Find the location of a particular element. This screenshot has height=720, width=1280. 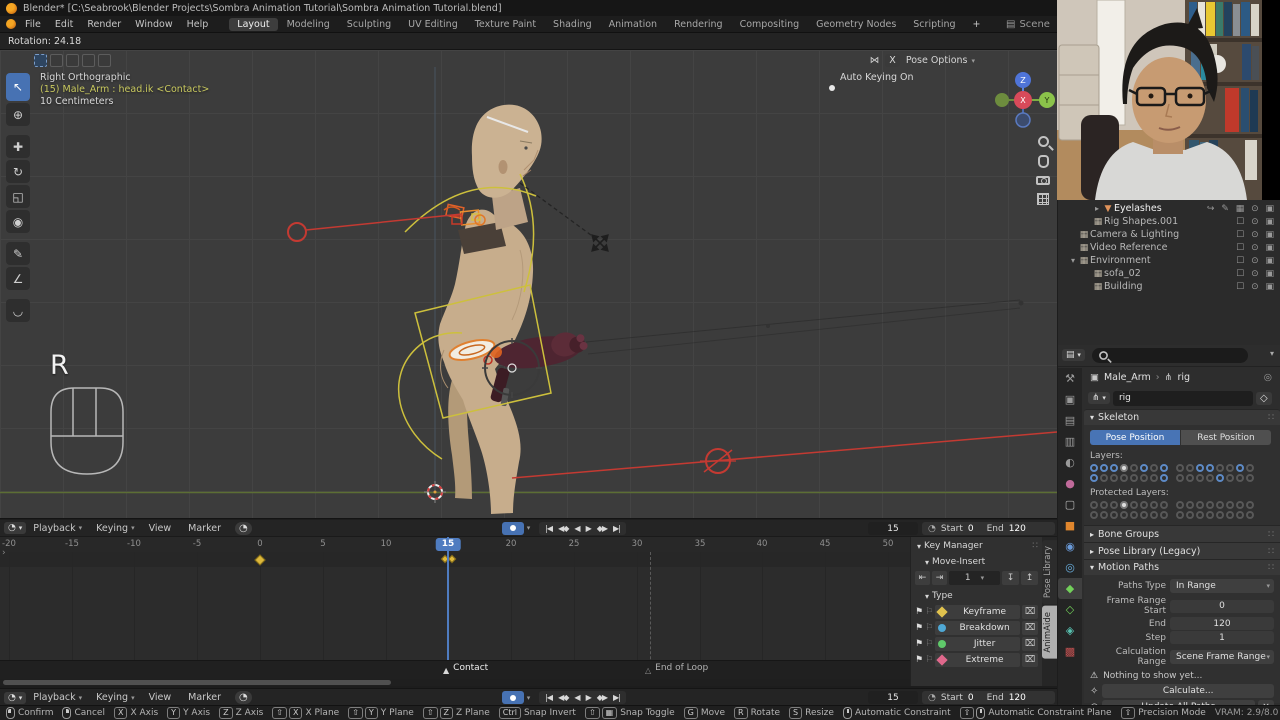

shield-fake-user-icon: ◇ is located at coordinates (1263, 398).